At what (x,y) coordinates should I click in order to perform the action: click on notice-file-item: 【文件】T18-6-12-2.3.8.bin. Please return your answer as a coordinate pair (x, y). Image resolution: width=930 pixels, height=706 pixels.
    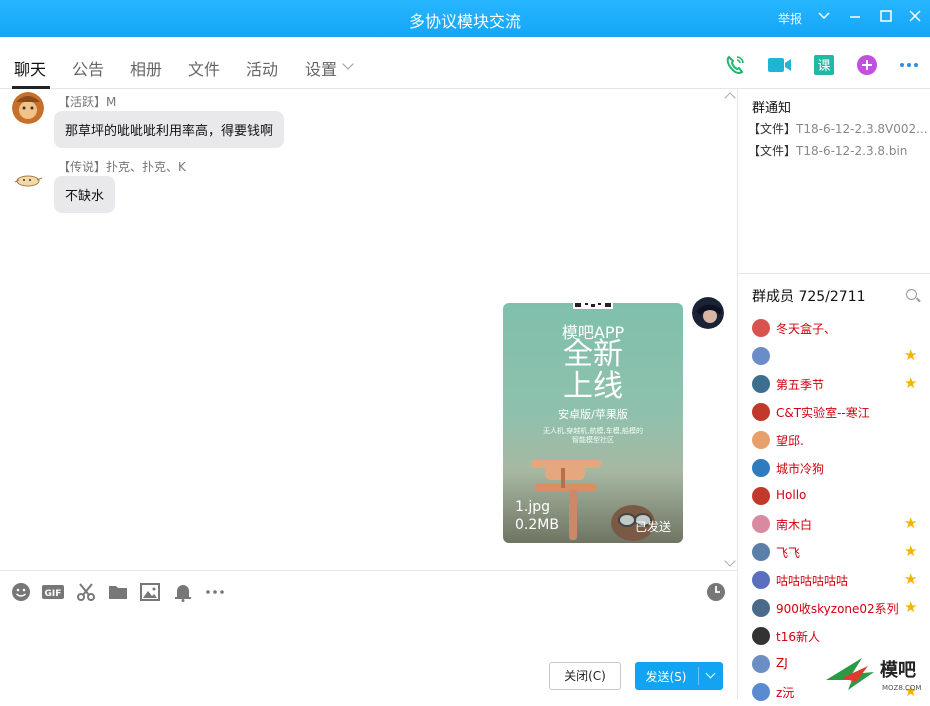
    Looking at the image, I should click on (827, 150).